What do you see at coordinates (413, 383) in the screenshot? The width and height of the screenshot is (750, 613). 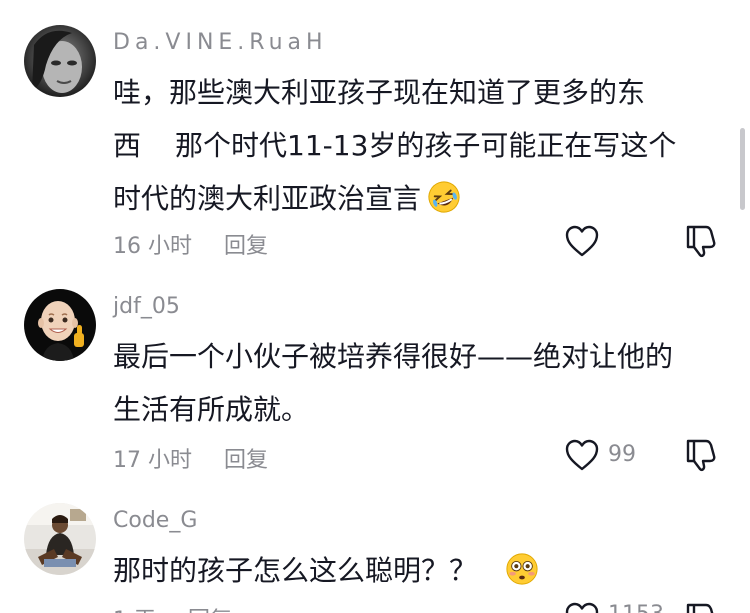 I see `comment-text: 最后一个小伙子被培养得很好——绝对让他的 生活有所成就。` at bounding box center [413, 383].